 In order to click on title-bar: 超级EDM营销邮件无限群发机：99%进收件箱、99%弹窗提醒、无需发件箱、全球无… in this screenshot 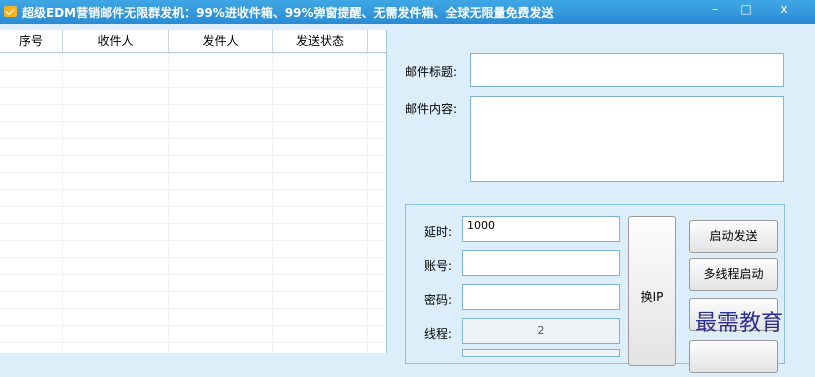, I will do `click(407, 12)`.